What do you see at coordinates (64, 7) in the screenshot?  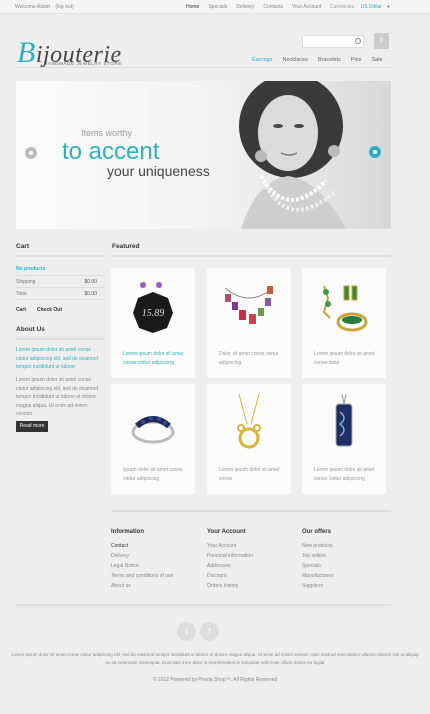 I see `logout-link: (log out)` at bounding box center [64, 7].